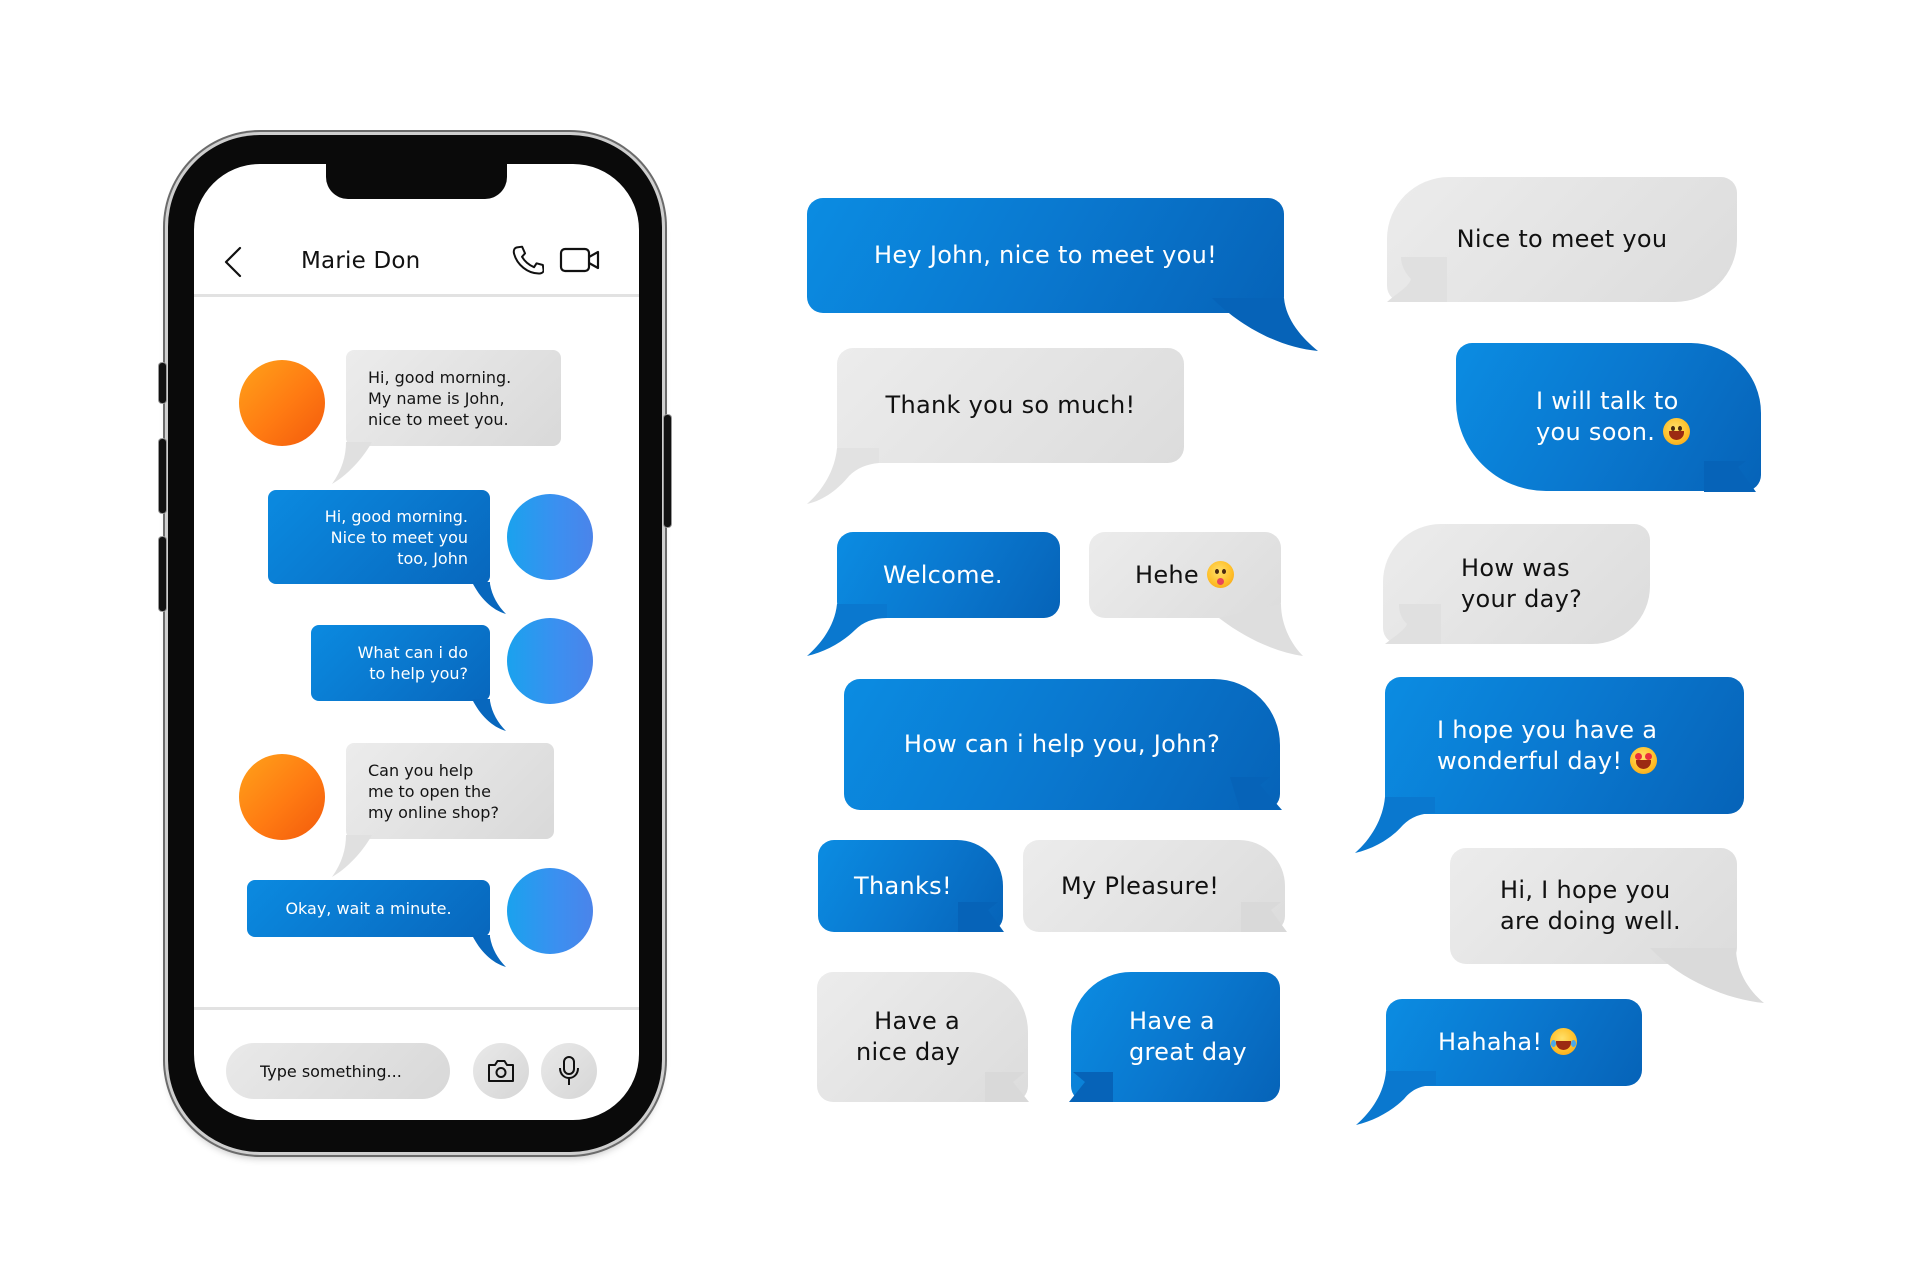  Describe the element at coordinates (438, 419) in the screenshot. I see `message-line: nice to meet you.` at that location.